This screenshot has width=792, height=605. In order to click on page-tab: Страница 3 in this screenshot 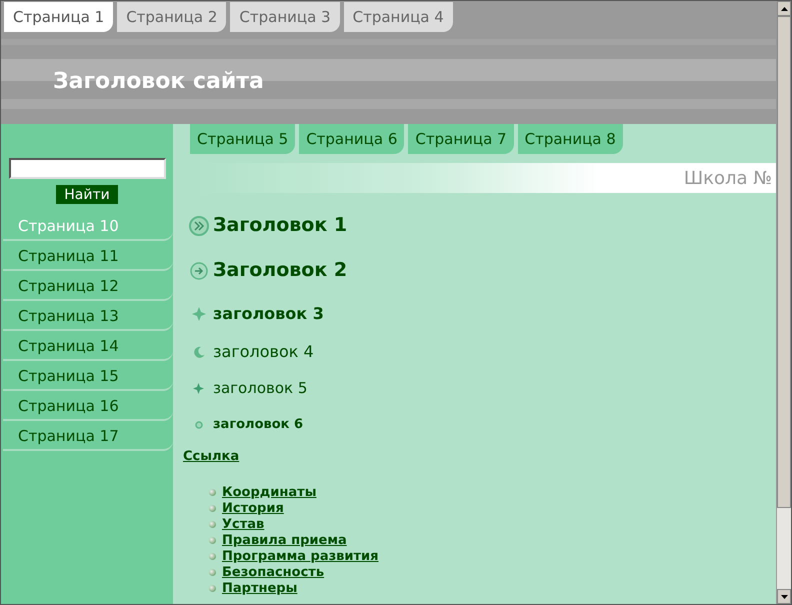, I will do `click(285, 17)`.